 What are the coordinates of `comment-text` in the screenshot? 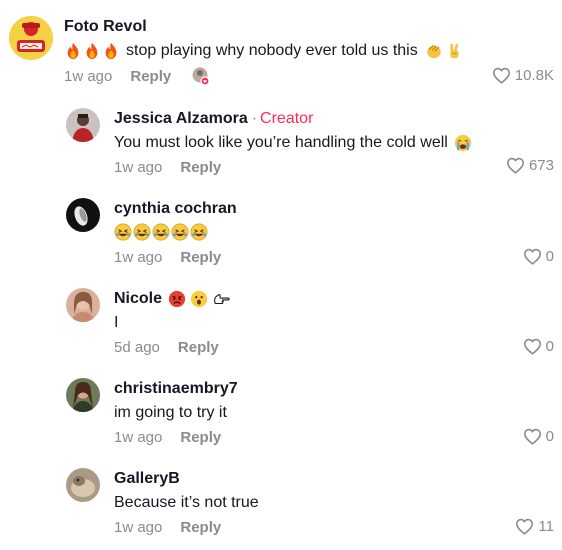 It's located at (161, 232).